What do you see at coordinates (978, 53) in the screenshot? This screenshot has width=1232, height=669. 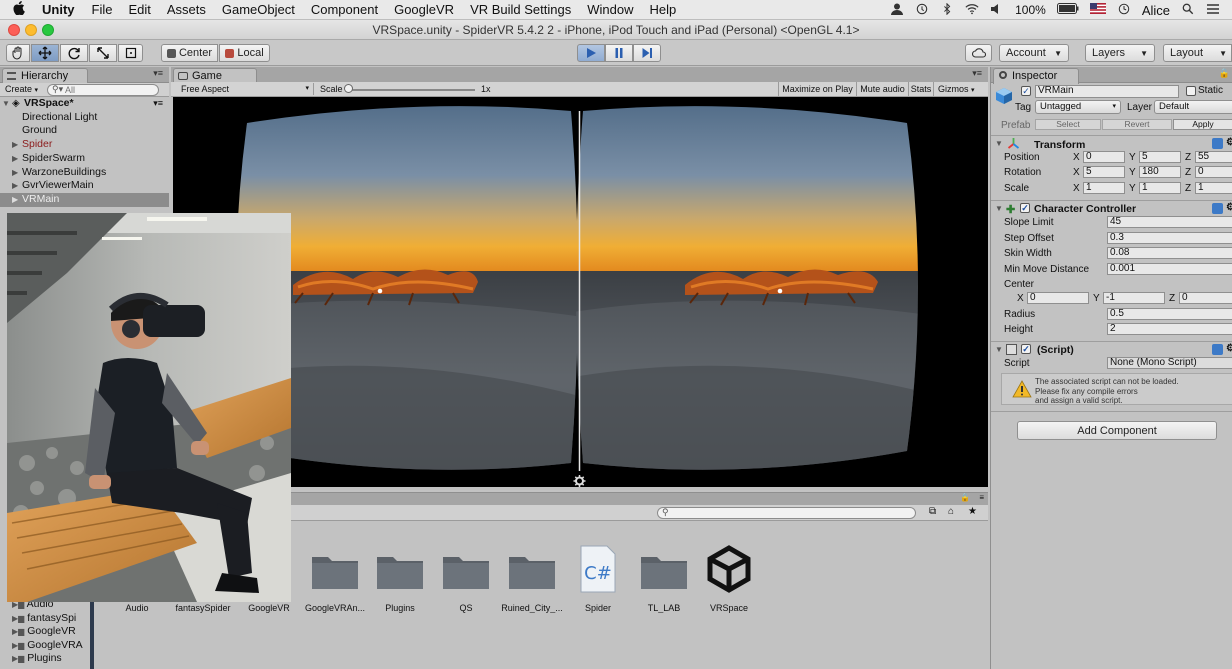 I see `cloud-button` at bounding box center [978, 53].